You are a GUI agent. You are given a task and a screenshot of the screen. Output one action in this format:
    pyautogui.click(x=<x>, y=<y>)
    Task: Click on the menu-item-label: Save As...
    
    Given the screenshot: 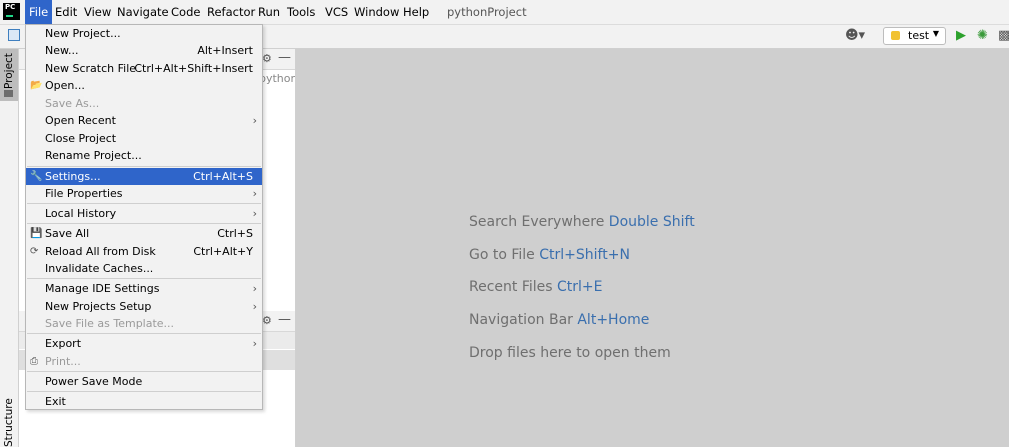 What is the action you would take?
    pyautogui.click(x=72, y=103)
    